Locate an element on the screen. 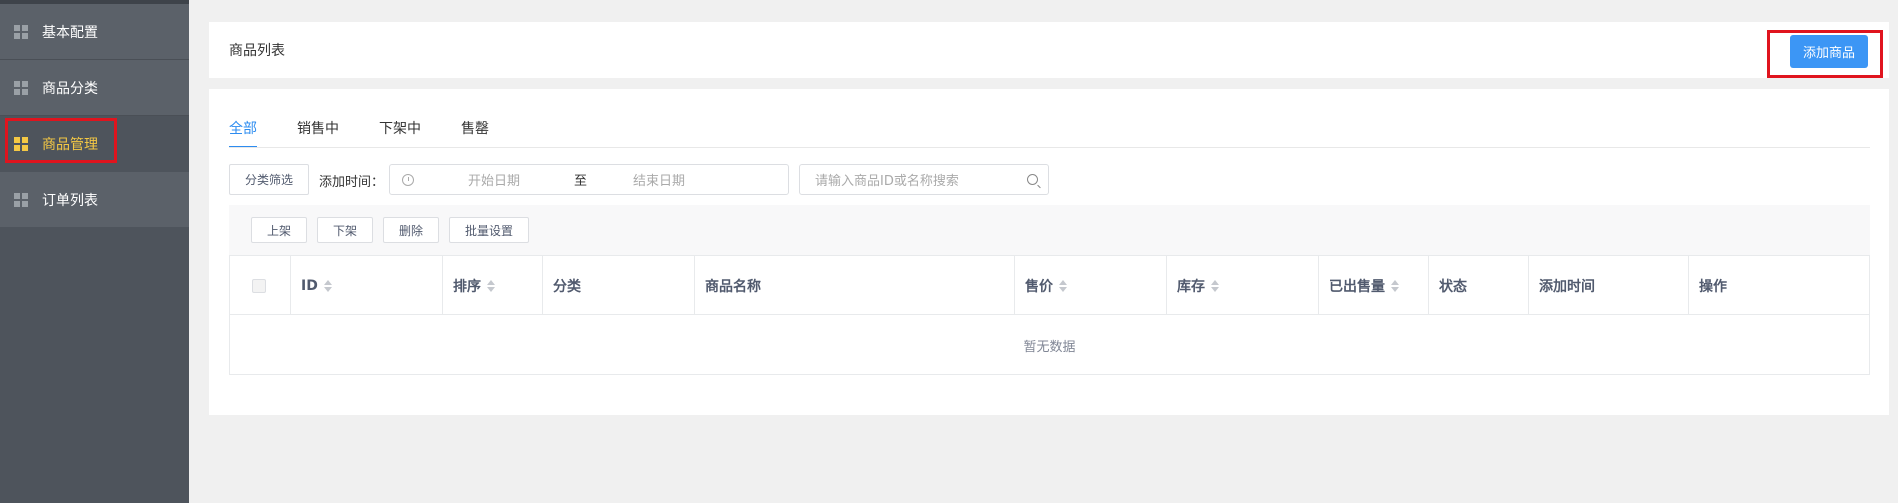  search-input: 请输入商品ID或名称搜索 is located at coordinates (924, 179).